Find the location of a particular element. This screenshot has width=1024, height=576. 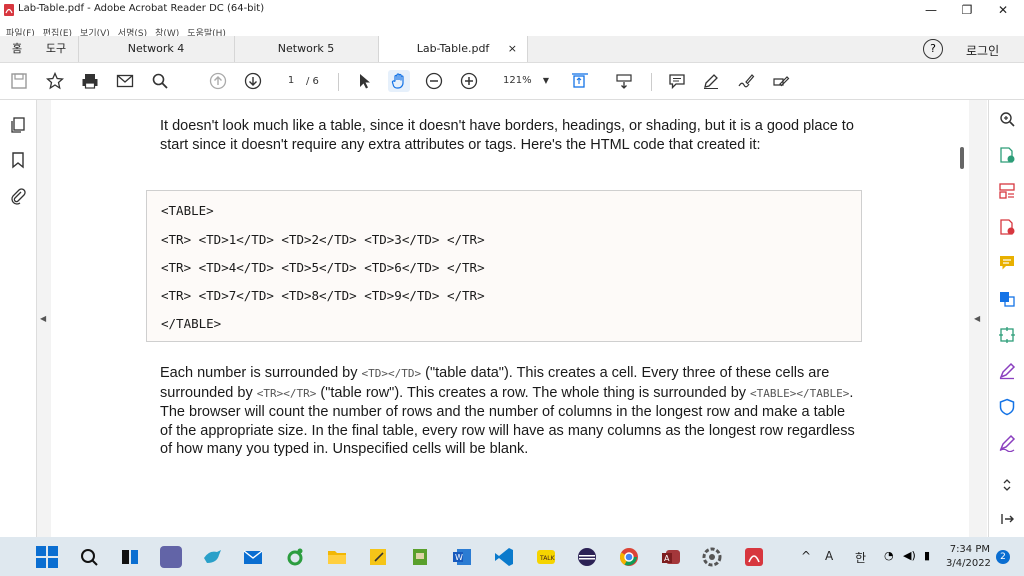

left-panel-collapse: ◀ is located at coordinates (44, 318).